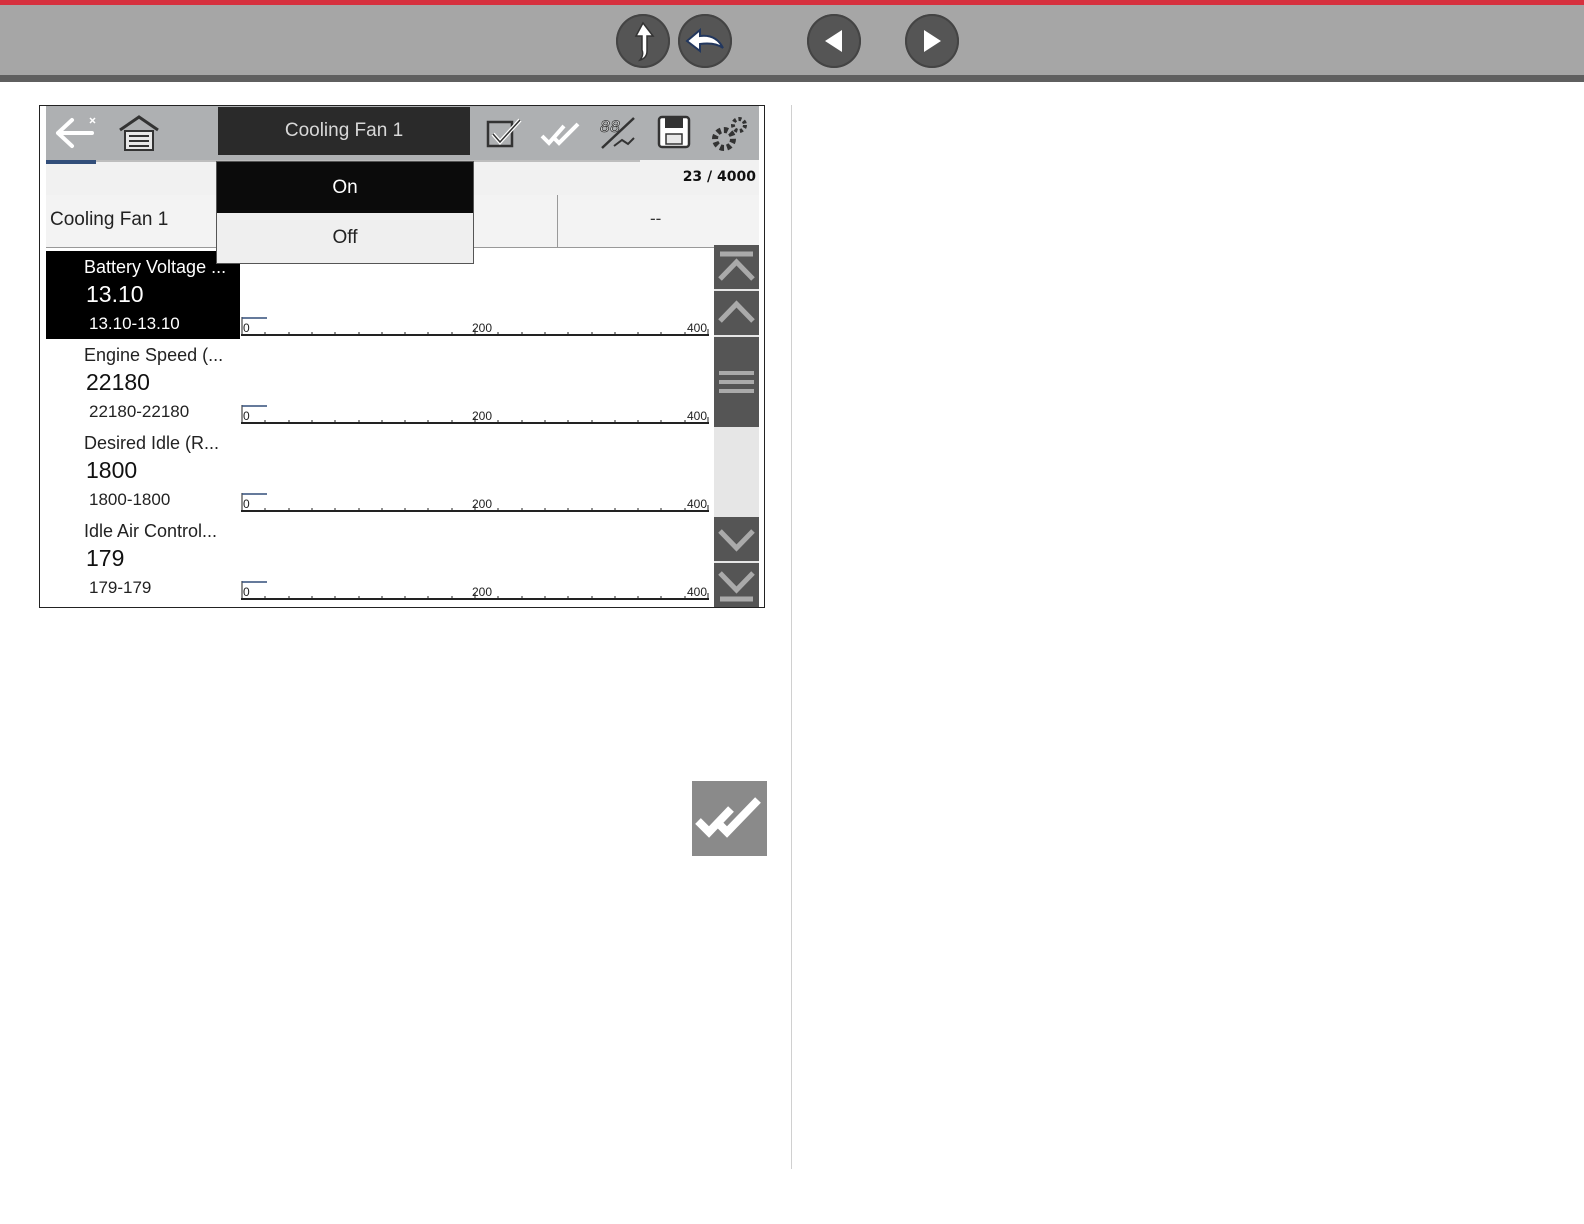 The height and width of the screenshot is (1224, 1584). I want to click on data-item-range: 13.10-13.10, so click(134, 323).